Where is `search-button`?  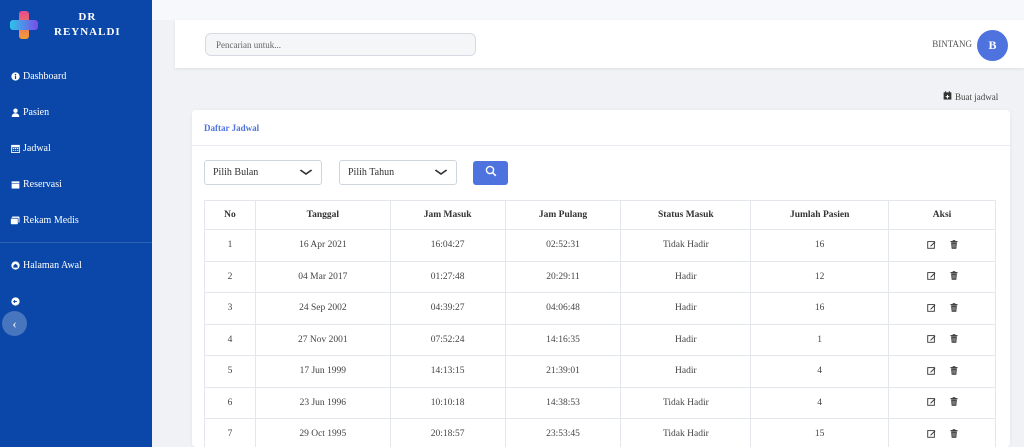
search-button is located at coordinates (490, 172).